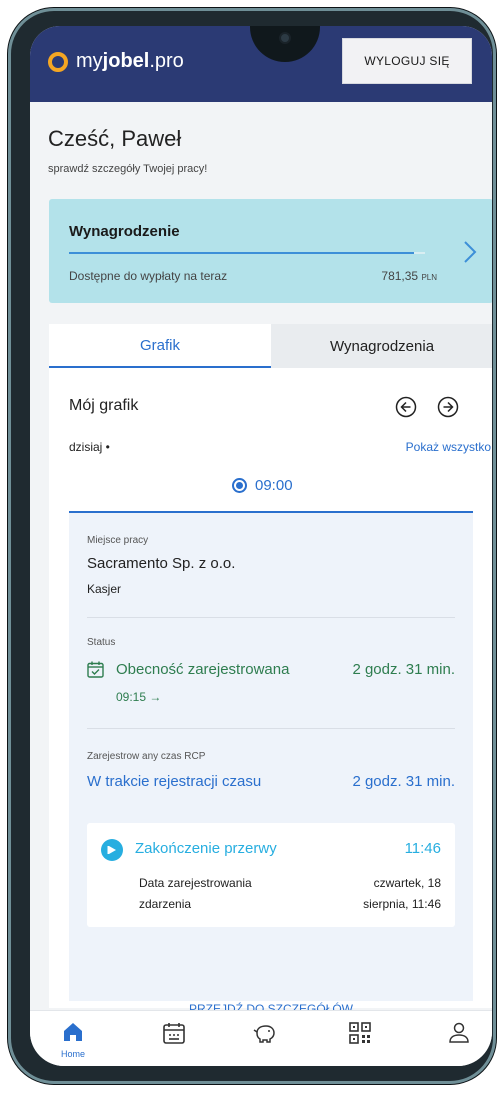 The height and width of the screenshot is (1093, 501). Describe the element at coordinates (470, 252) in the screenshot. I see `chevron-right-icon` at that location.